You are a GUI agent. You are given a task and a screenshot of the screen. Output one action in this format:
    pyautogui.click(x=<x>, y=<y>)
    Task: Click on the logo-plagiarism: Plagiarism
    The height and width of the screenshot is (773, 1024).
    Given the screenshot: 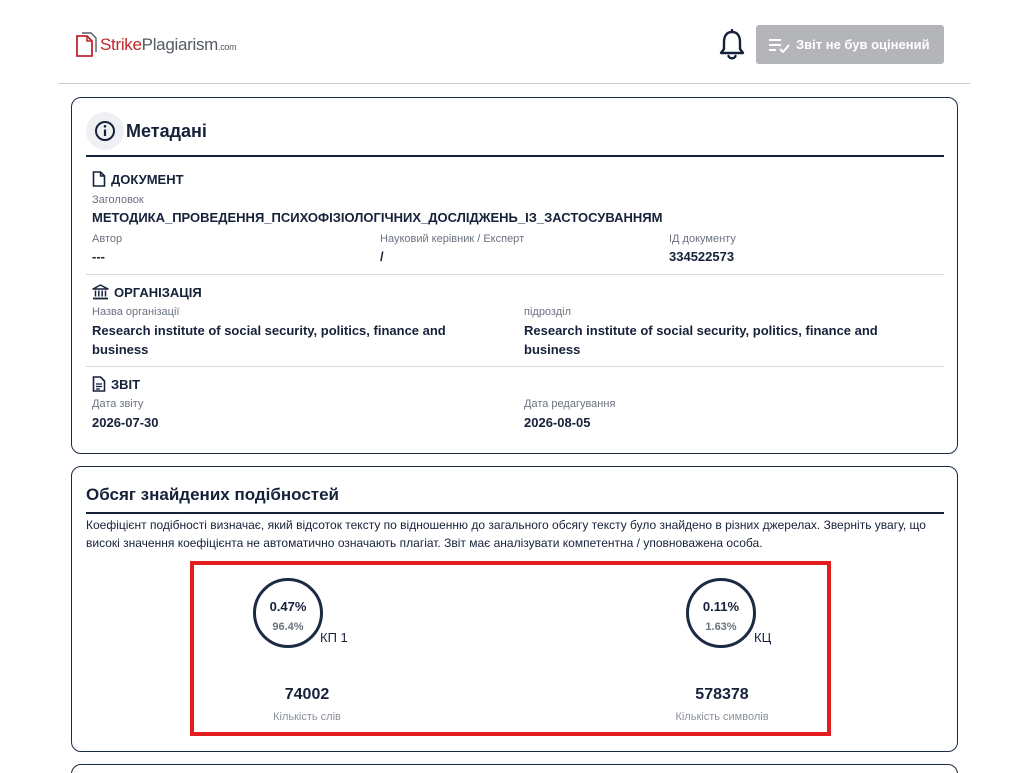 What is the action you would take?
    pyautogui.click(x=180, y=44)
    